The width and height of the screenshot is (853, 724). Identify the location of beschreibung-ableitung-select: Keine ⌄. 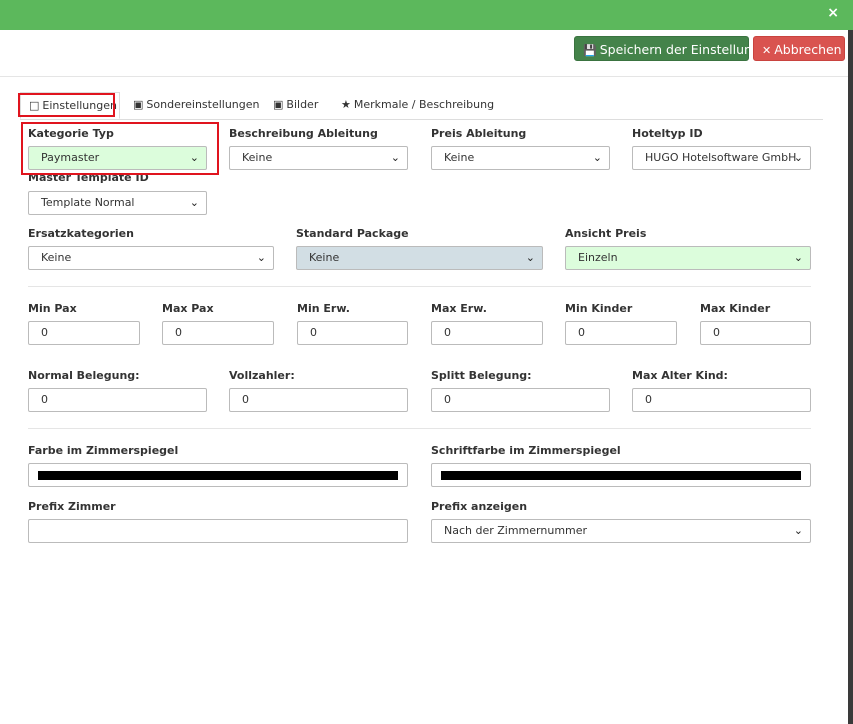
(318, 158).